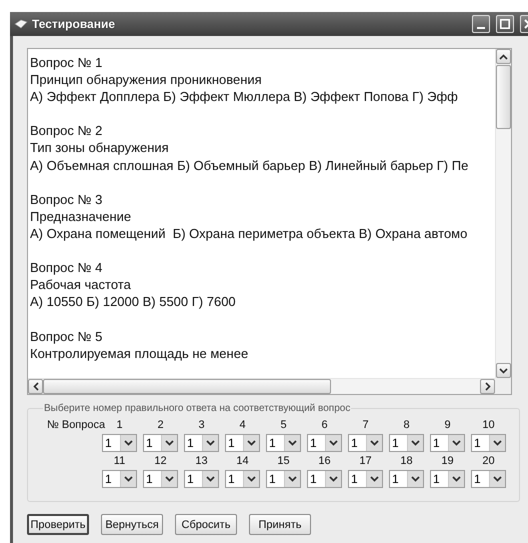 This screenshot has width=528, height=543. Describe the element at coordinates (249, 165) in the screenshot. I see `answer-options: А) Объемная сплошная Б) Объемный барьер В) Линейный барьер Г) Пе` at that location.